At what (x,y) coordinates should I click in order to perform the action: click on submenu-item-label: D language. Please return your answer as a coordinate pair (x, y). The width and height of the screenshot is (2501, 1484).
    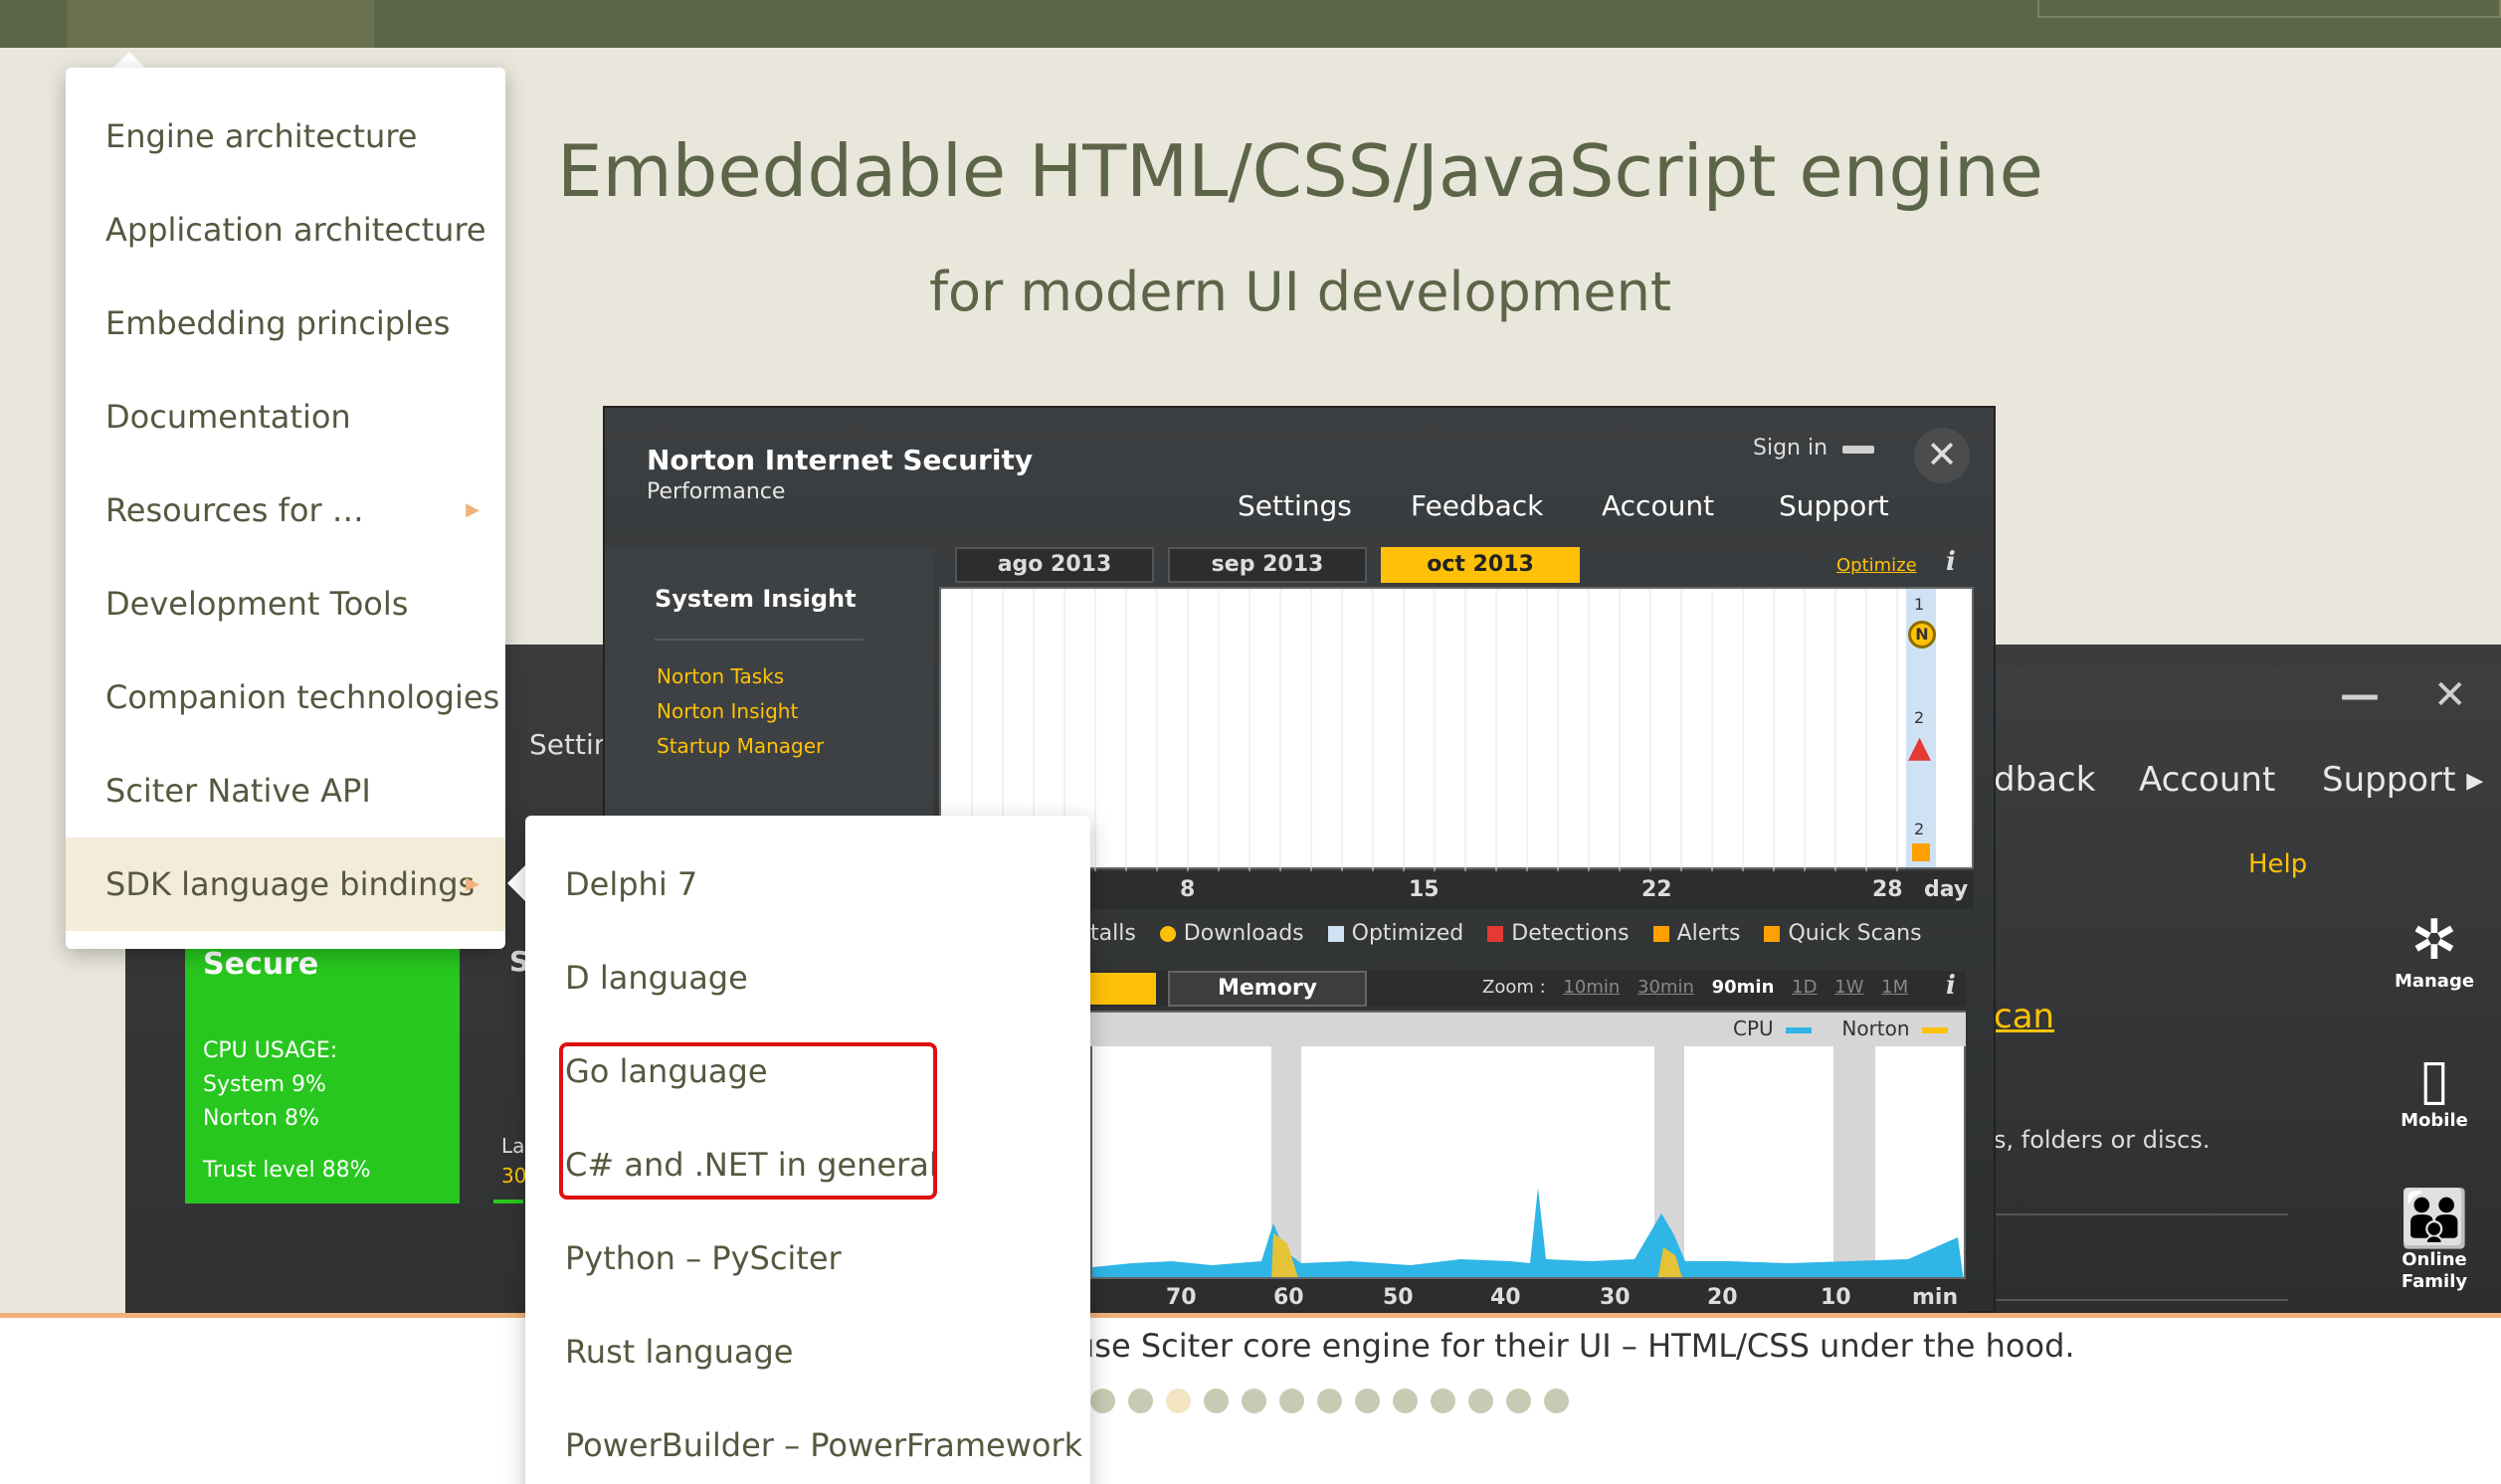
    Looking at the image, I should click on (656, 978).